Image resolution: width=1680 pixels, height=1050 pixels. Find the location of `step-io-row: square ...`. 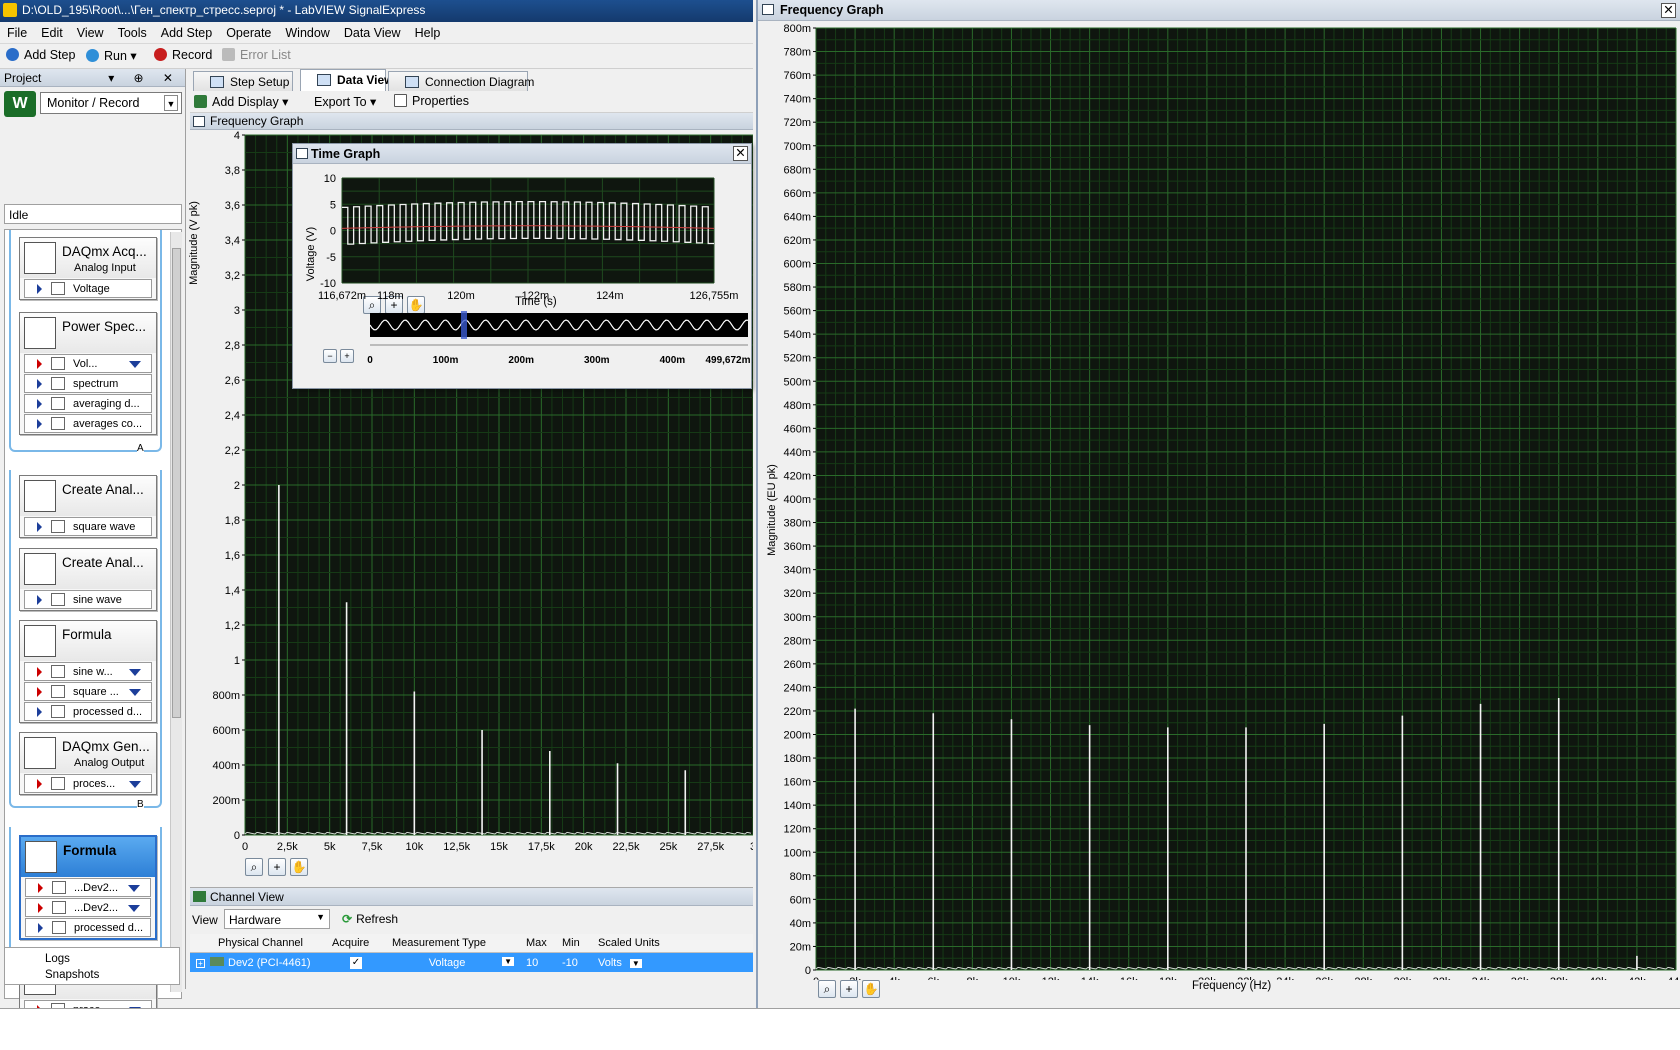

step-io-row: square ... is located at coordinates (88, 691).